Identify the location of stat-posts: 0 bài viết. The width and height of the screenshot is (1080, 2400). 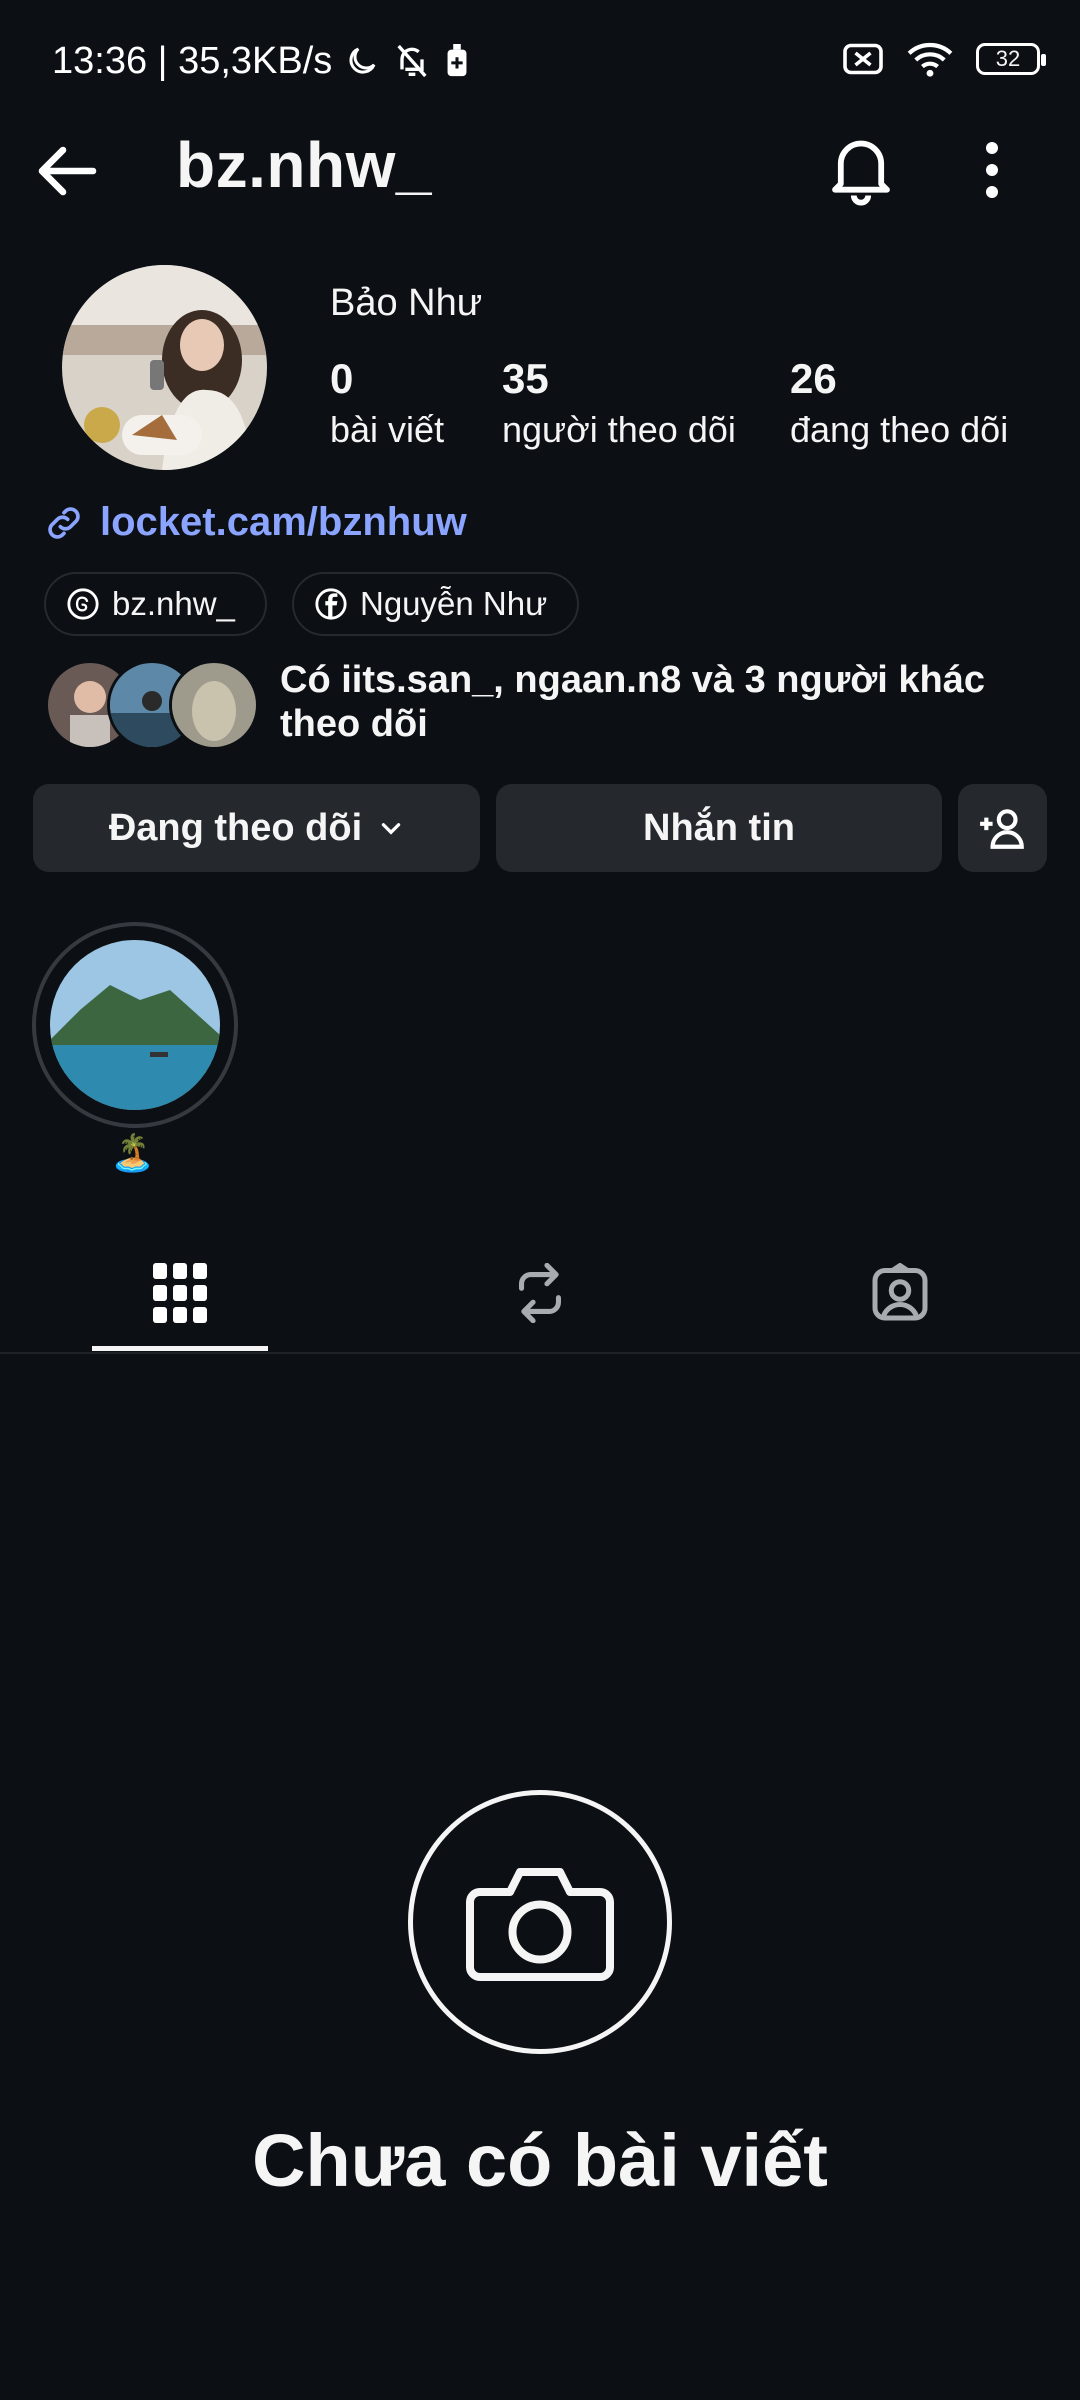
(387, 403).